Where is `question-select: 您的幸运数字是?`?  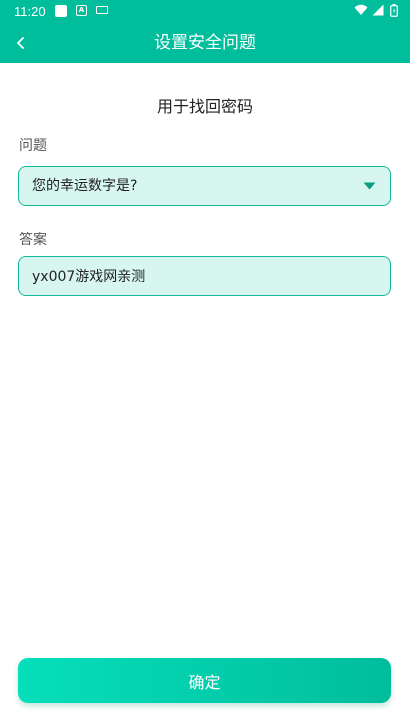
question-select: 您的幸运数字是? is located at coordinates (204, 186).